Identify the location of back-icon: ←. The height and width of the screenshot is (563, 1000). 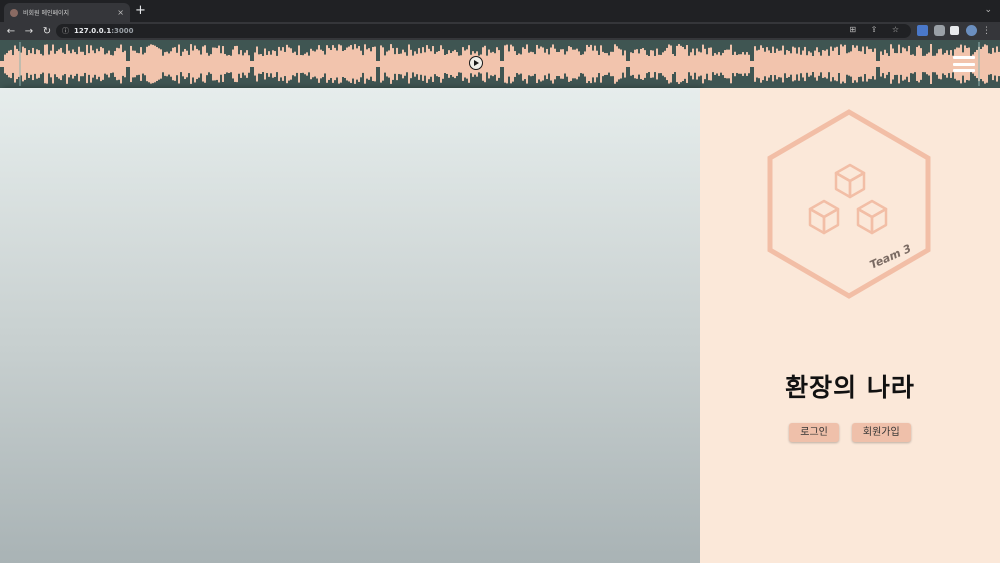
(11, 31).